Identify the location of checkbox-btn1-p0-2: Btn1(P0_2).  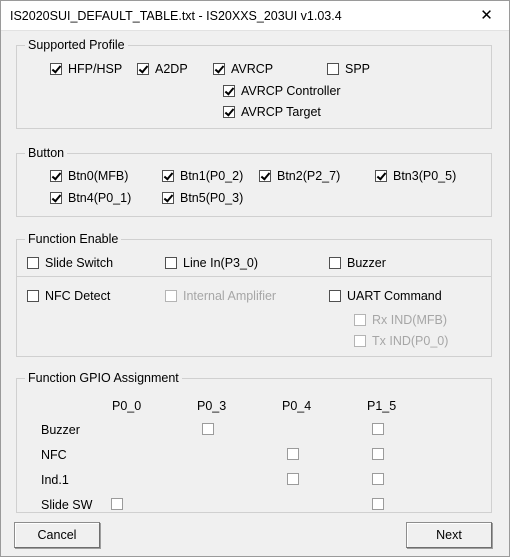
(202, 176).